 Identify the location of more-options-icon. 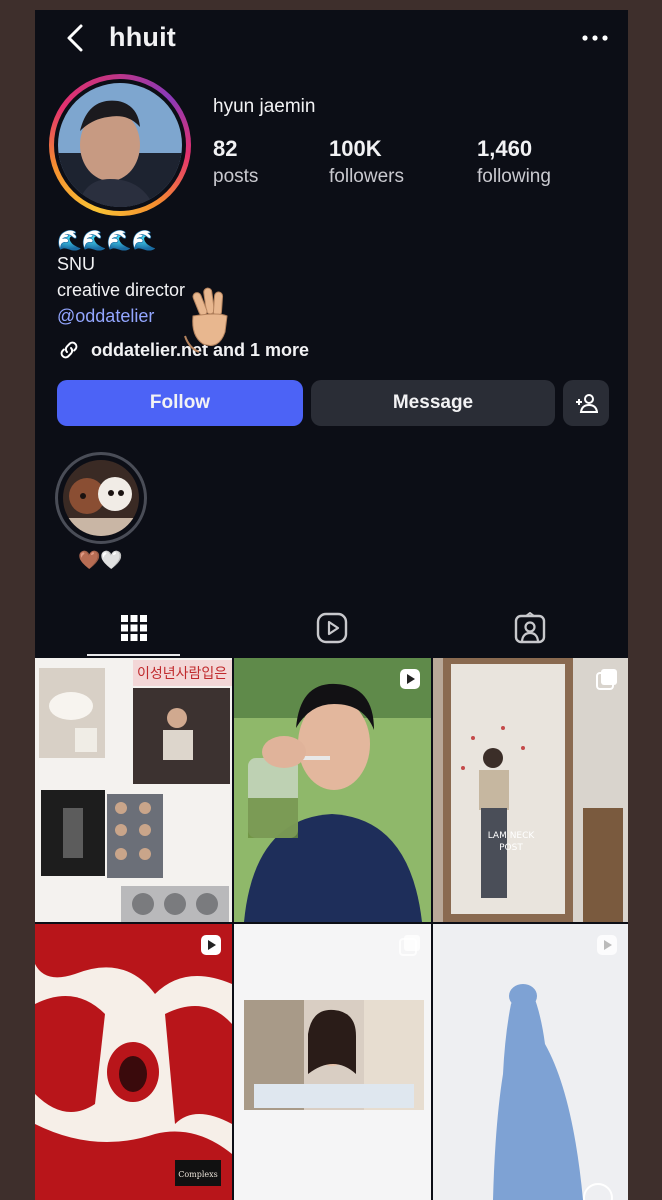
(595, 38).